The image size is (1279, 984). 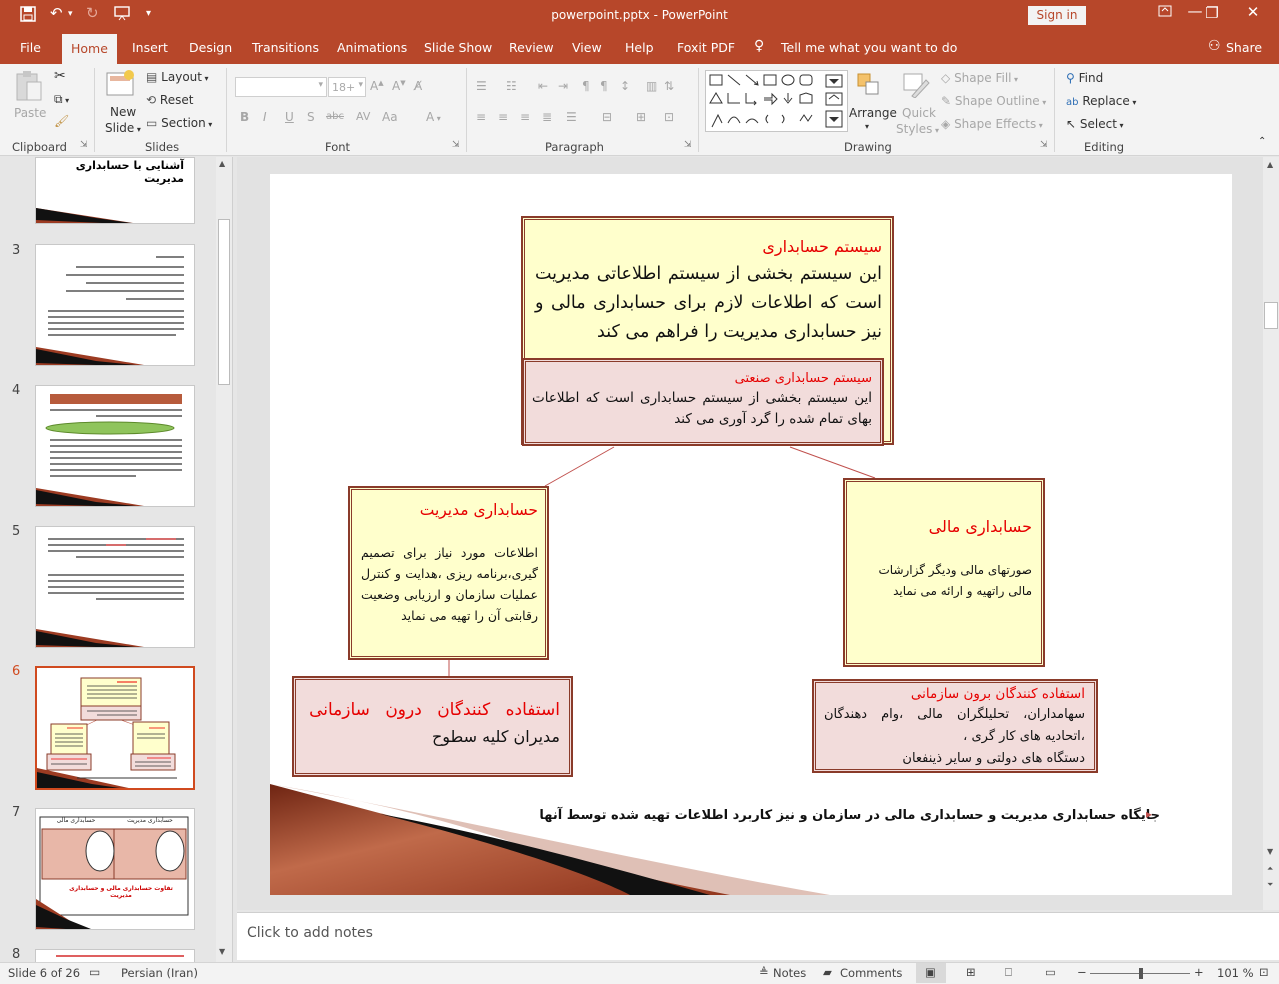 I want to click on underline-icon: U, so click(x=289, y=117).